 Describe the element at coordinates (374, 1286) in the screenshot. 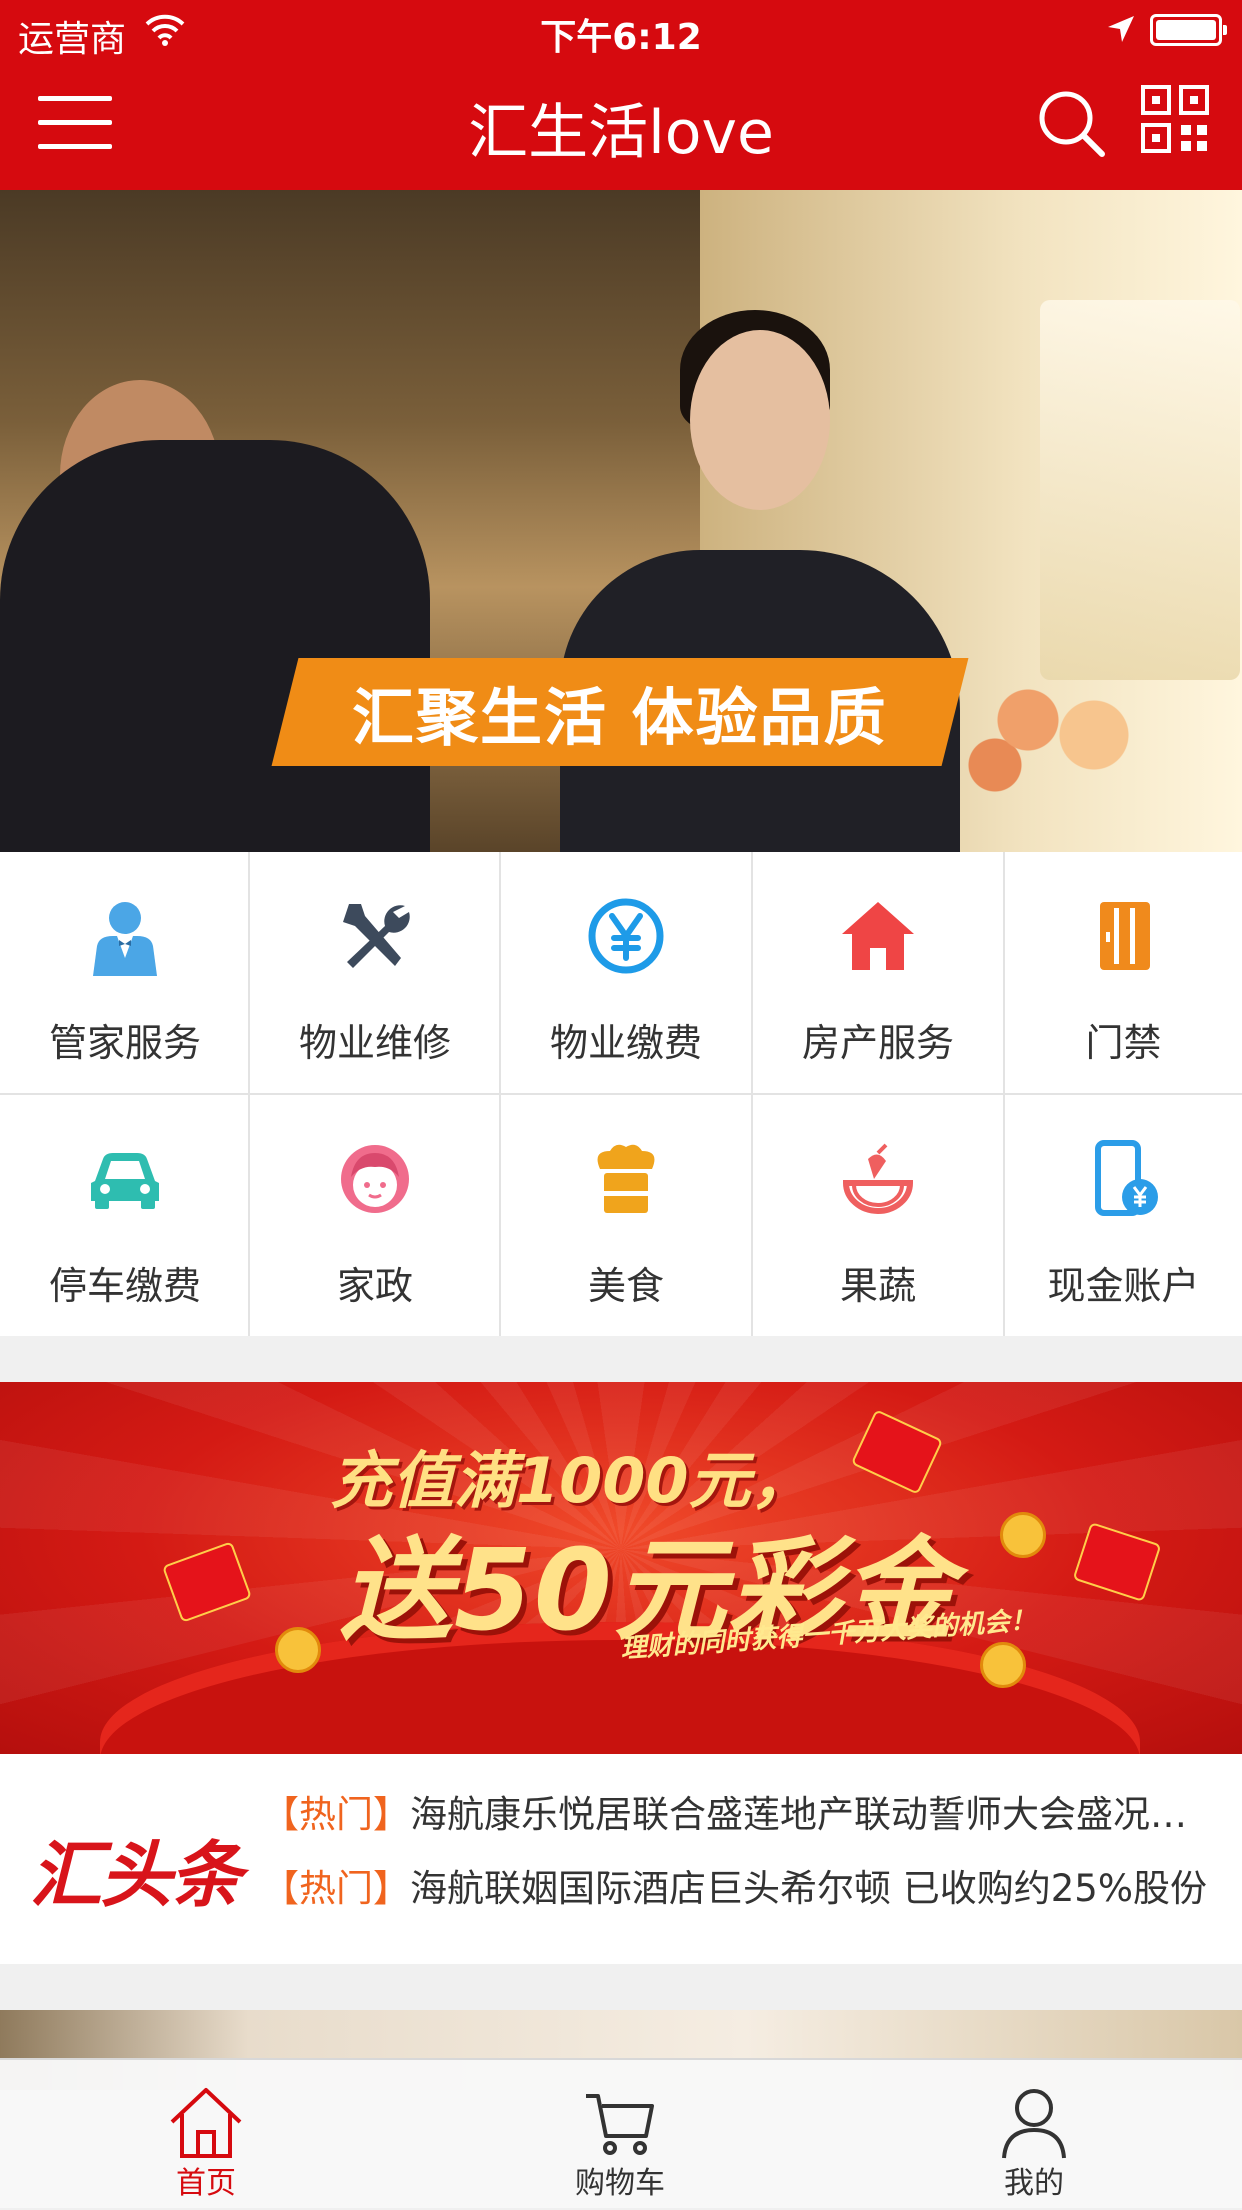

I see `service-label: 家政` at that location.